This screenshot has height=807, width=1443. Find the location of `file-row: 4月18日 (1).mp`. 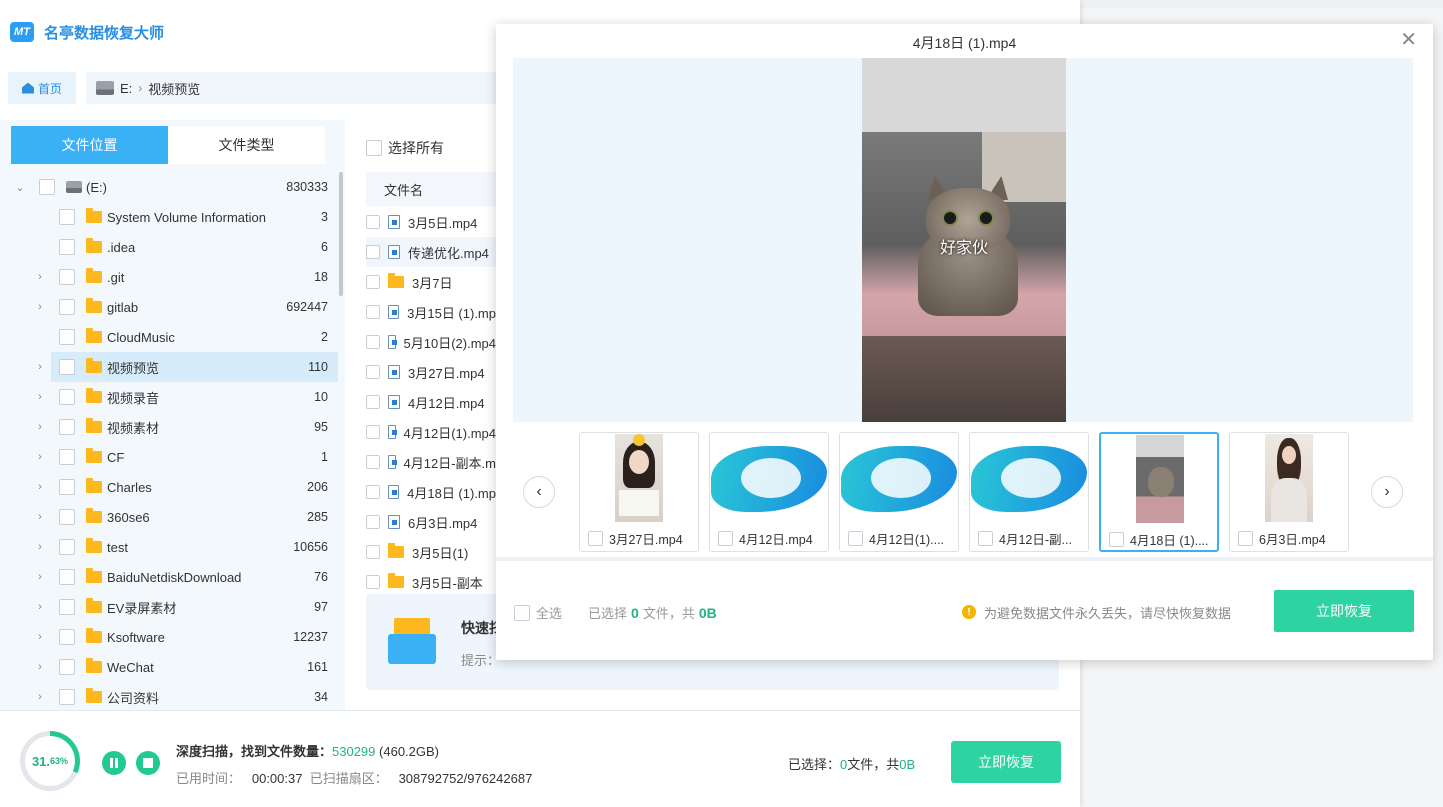

file-row: 4月18日 (1).mp is located at coordinates (431, 492).